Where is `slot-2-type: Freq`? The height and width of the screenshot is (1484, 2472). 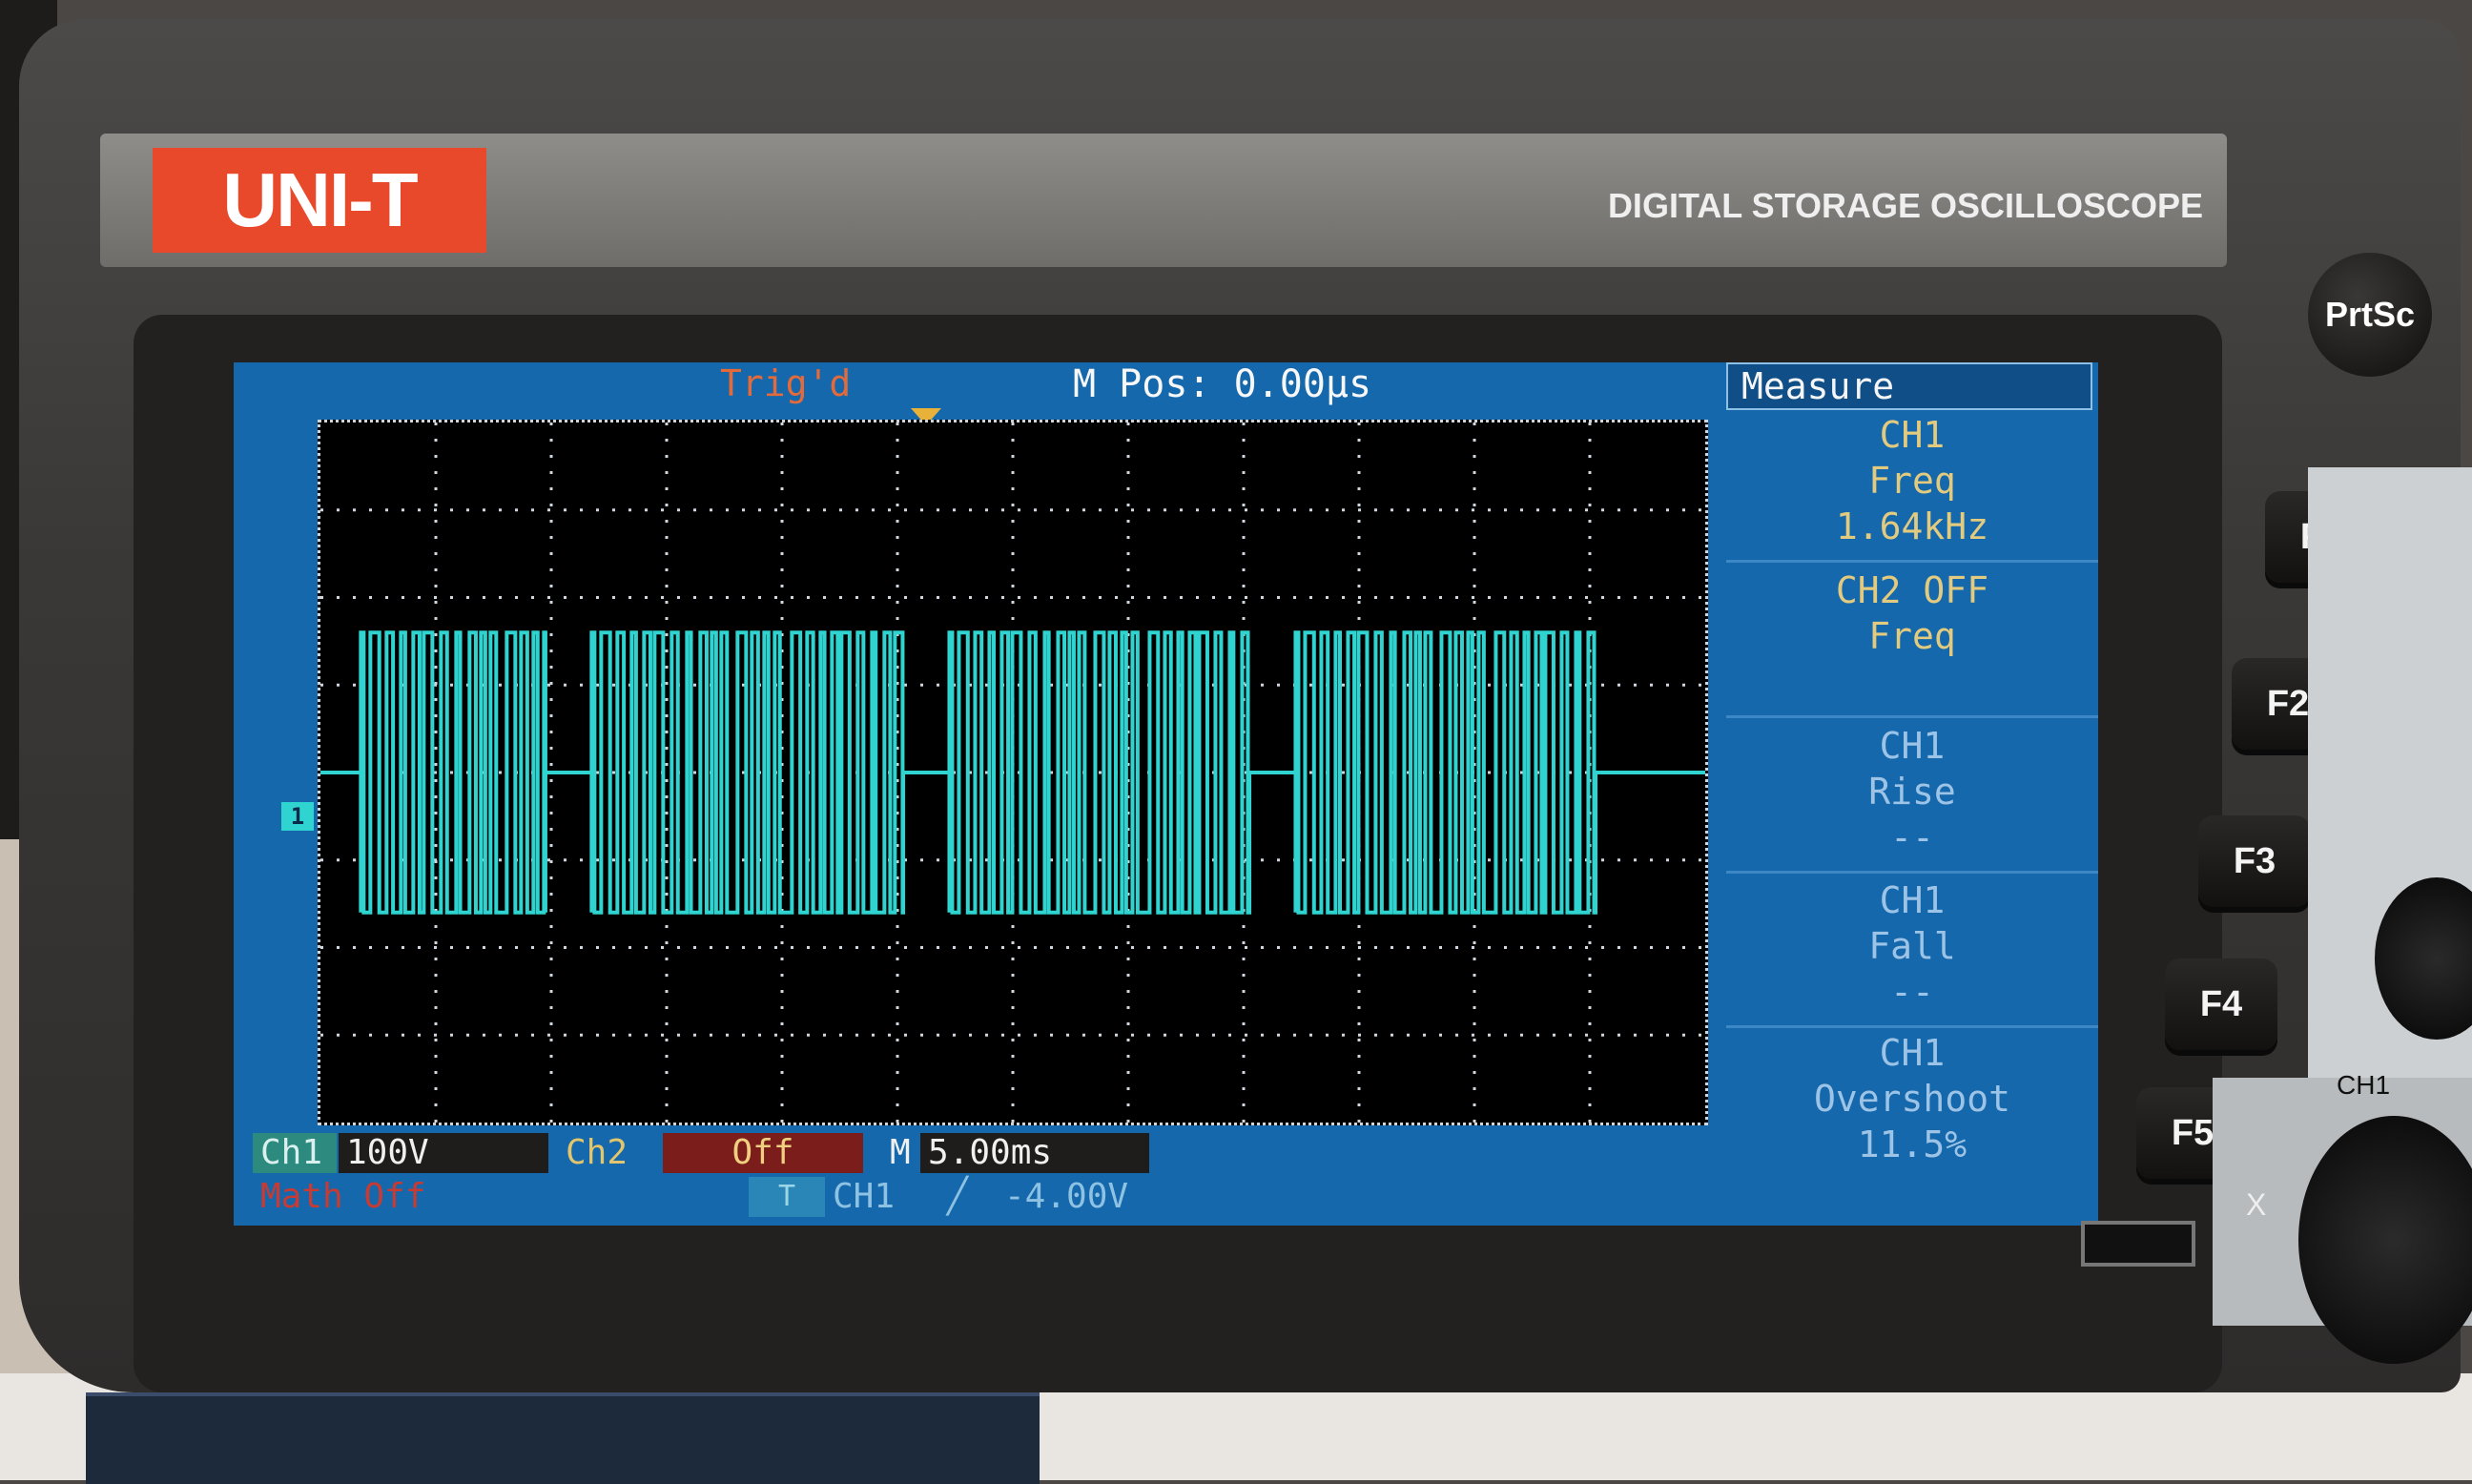 slot-2-type: Freq is located at coordinates (1912, 636).